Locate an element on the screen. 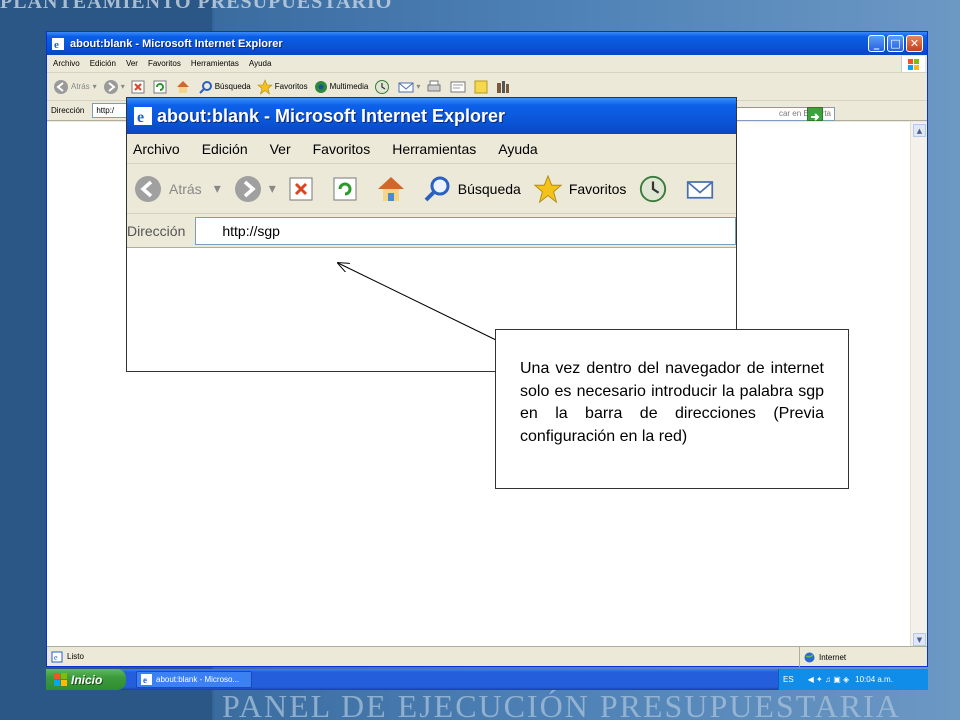  clock: 10:04 a.m. is located at coordinates (874, 679).